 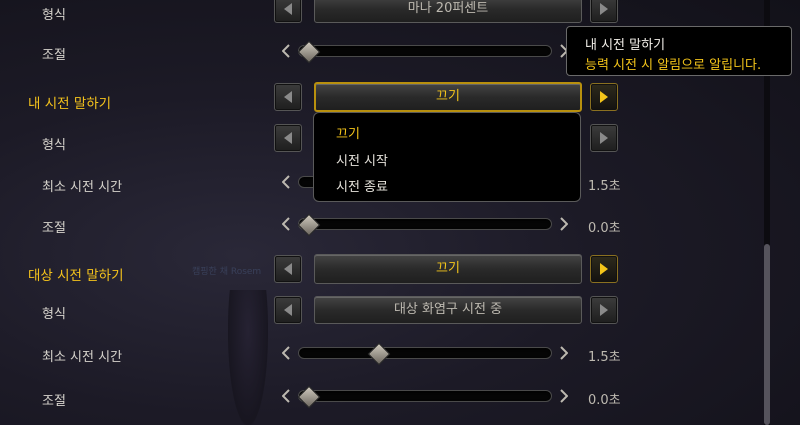 What do you see at coordinates (70, 104) in the screenshot?
I see `section-my-cast-announce: 내 시전 말하기` at bounding box center [70, 104].